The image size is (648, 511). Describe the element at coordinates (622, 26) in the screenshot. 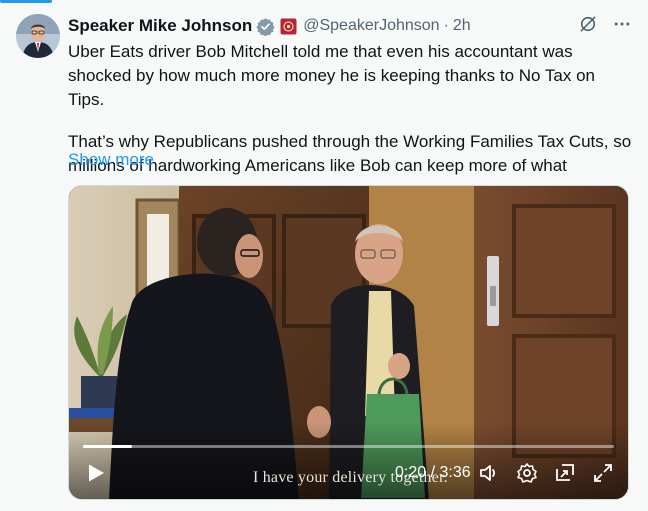

I see `more-options-icon` at that location.